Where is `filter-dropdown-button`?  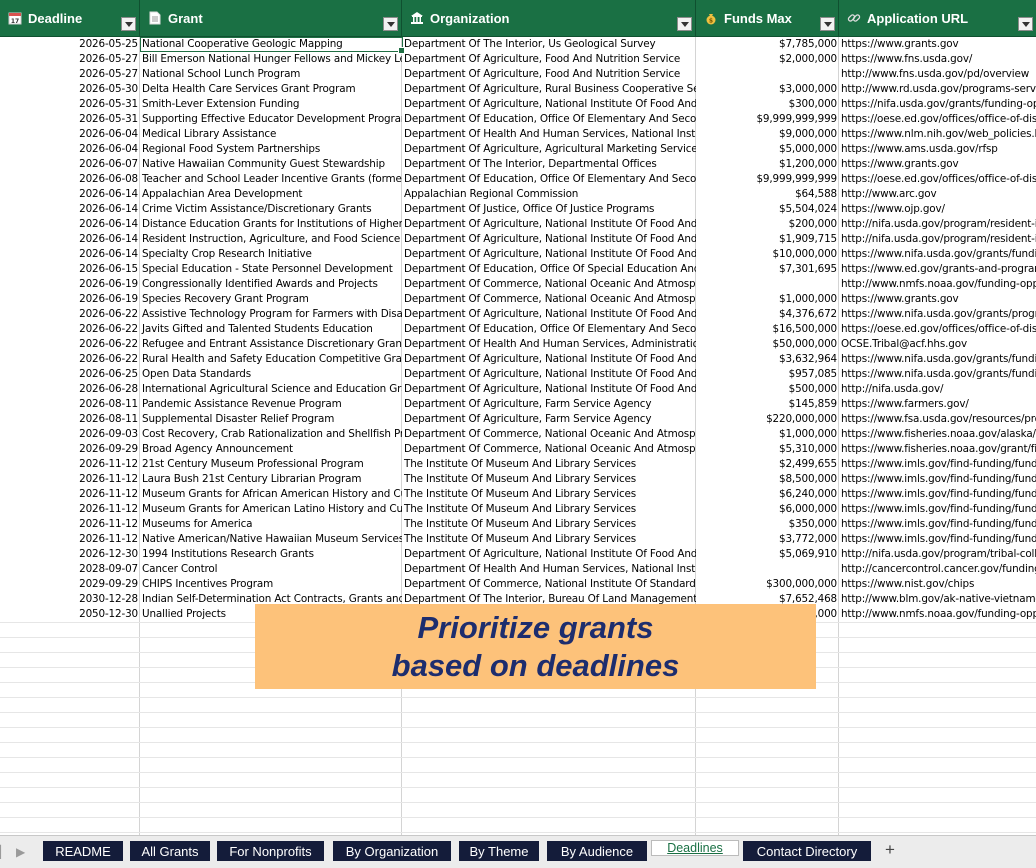
filter-dropdown-button is located at coordinates (390, 24).